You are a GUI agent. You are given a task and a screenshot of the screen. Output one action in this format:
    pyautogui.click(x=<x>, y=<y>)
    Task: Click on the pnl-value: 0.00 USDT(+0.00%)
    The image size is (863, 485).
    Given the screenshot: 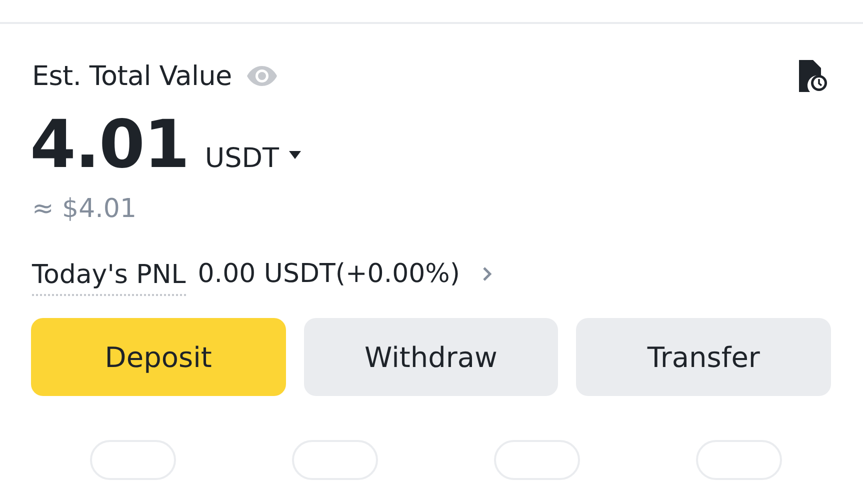 What is the action you would take?
    pyautogui.click(x=329, y=274)
    